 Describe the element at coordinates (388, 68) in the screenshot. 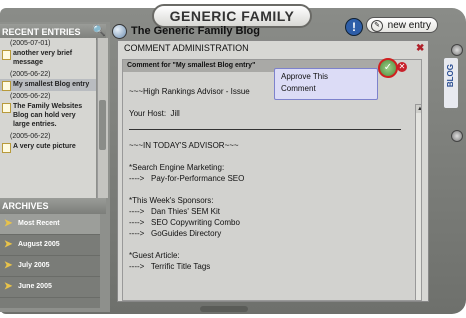

I see `approve-comment-button: ✓` at that location.